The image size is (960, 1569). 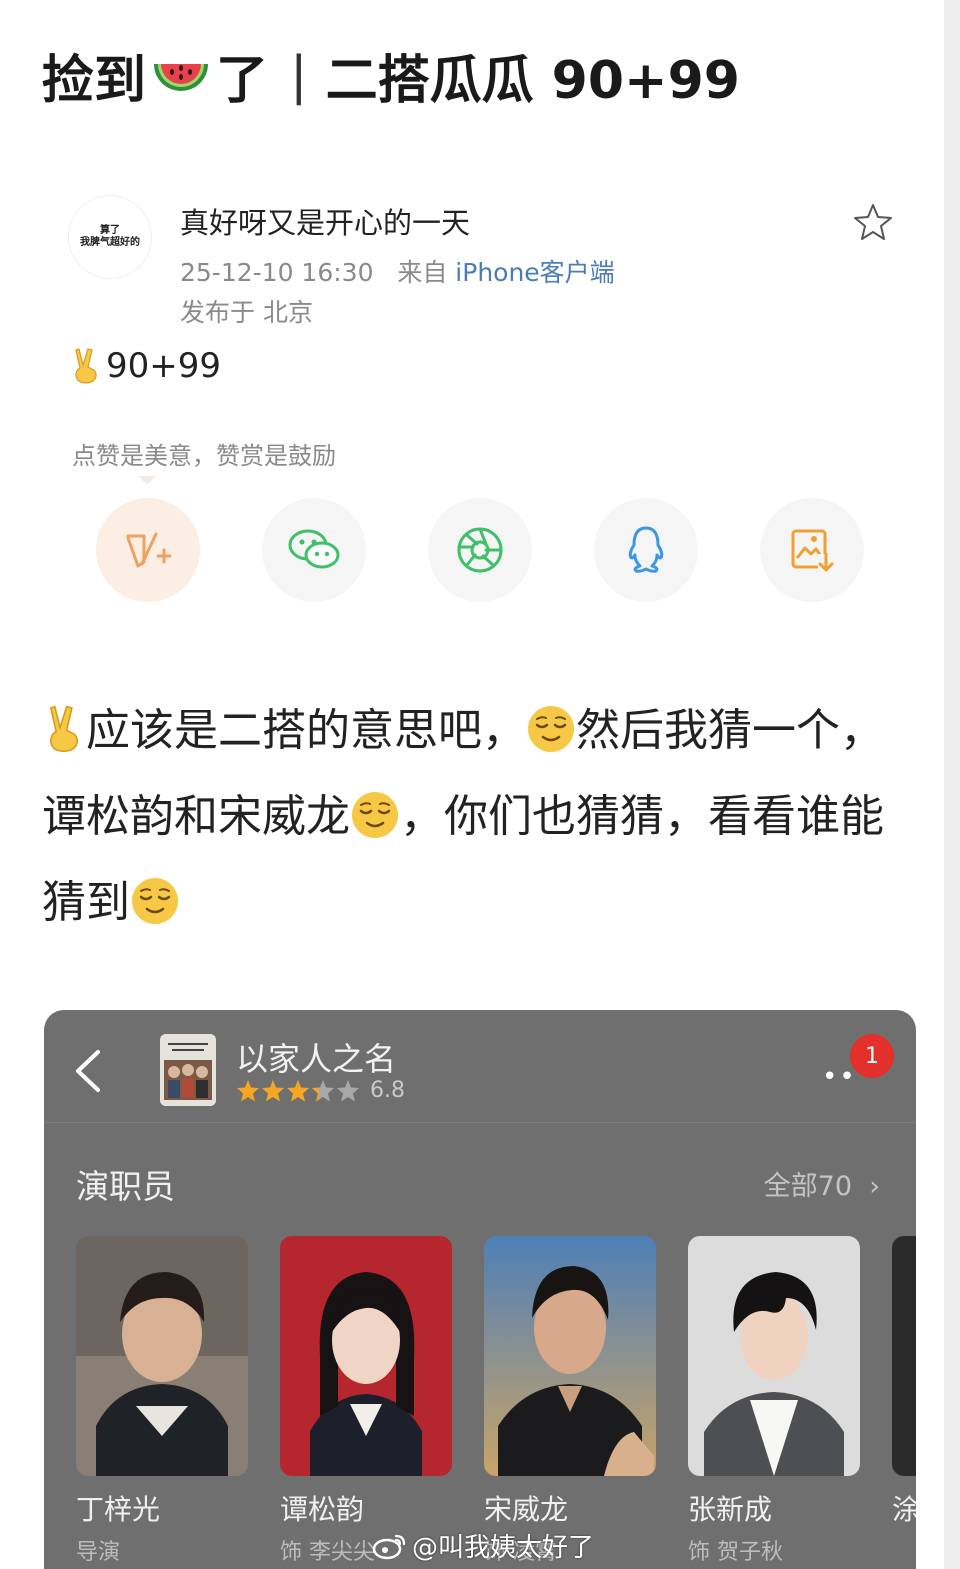 What do you see at coordinates (480, 1066) in the screenshot?
I see `movie-card-header: 以家人之名 6.8 •• 1` at bounding box center [480, 1066].